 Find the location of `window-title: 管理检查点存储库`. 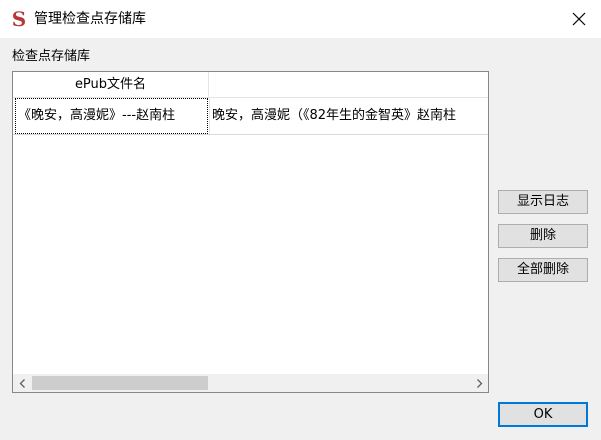

window-title: 管理检查点存储库 is located at coordinates (90, 19).